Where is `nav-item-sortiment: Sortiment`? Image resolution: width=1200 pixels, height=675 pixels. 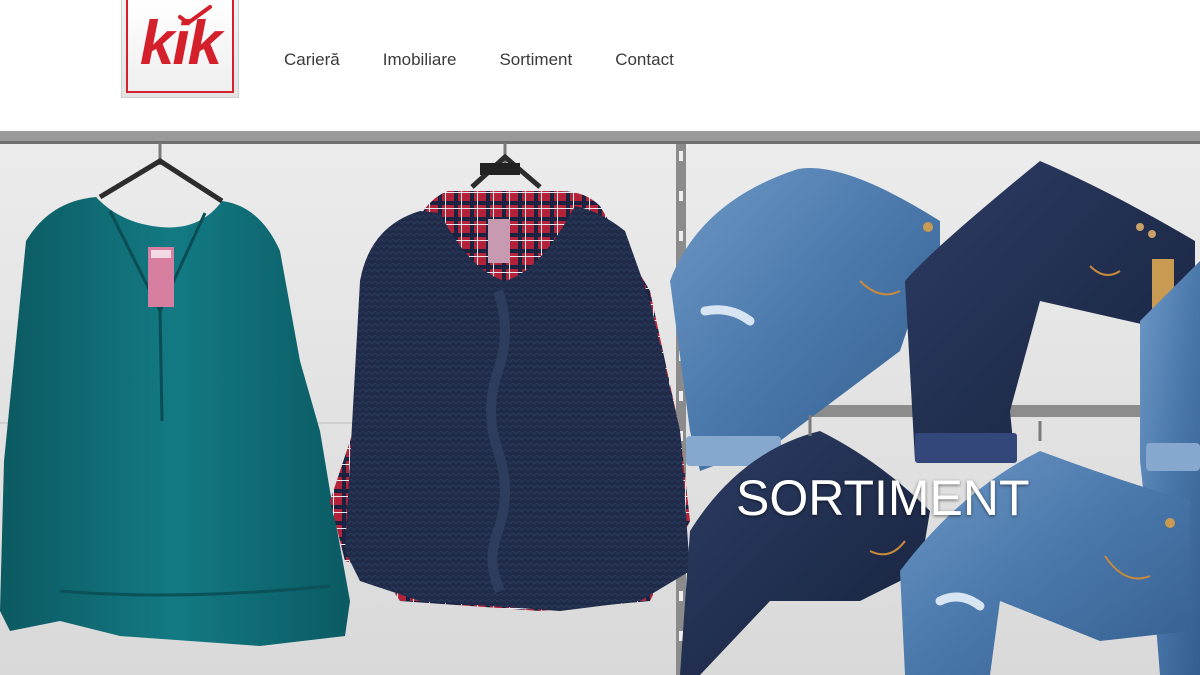 nav-item-sortiment: Sortiment is located at coordinates (535, 60).